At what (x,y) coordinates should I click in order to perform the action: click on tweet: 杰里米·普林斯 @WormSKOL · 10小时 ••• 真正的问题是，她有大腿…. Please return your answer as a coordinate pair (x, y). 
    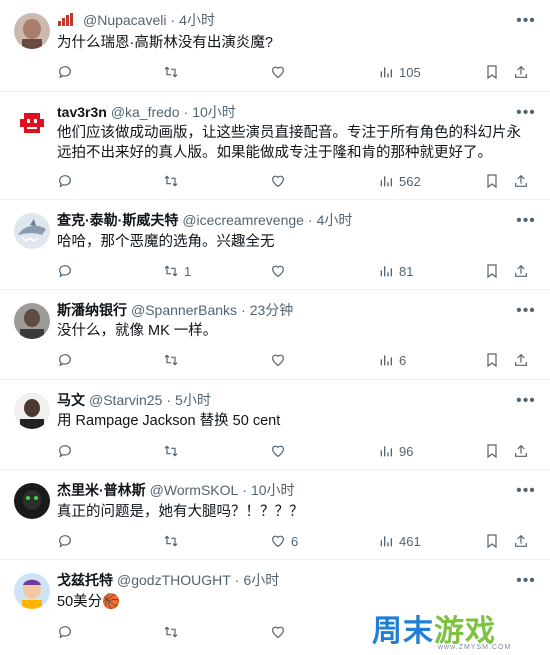
    Looking at the image, I should click on (275, 515).